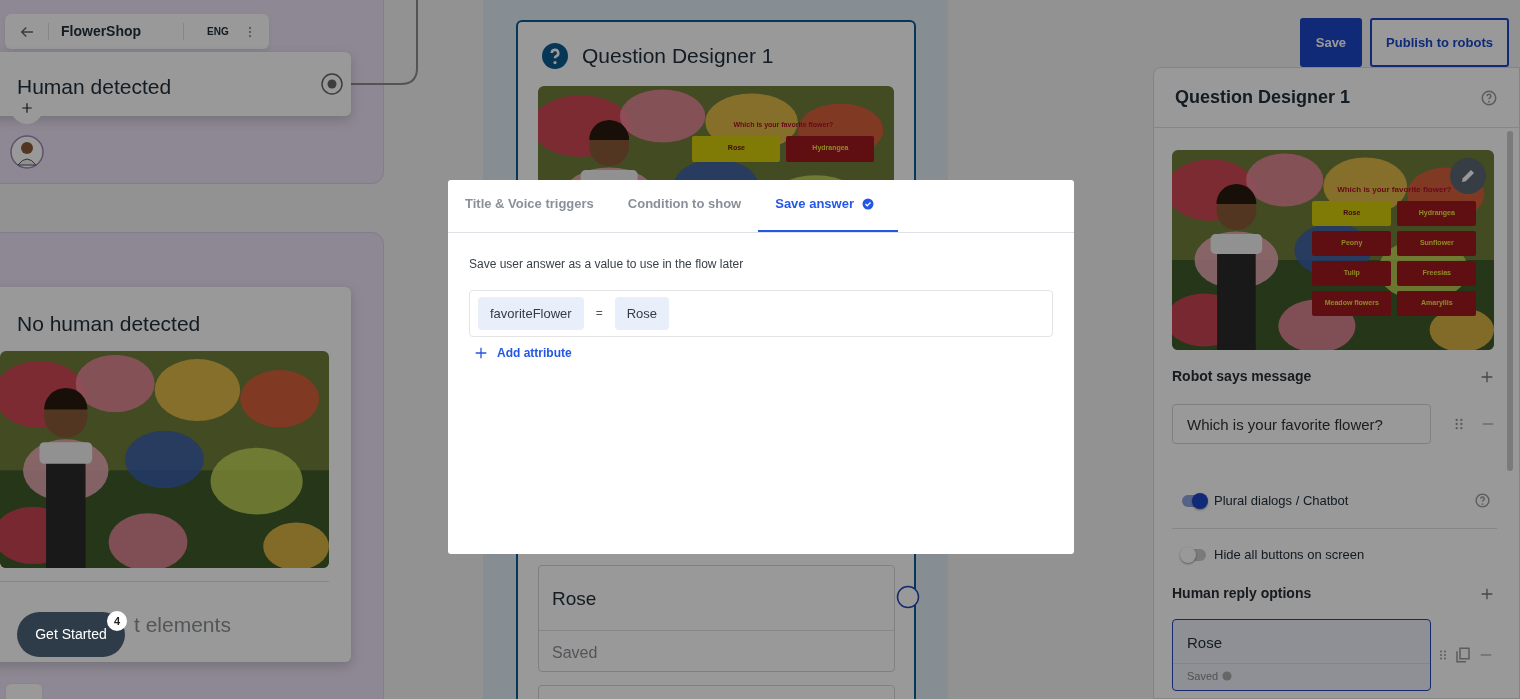 This screenshot has width=1520, height=699. I want to click on description-text: Save user answer as a value to use in the flow later, so click(607, 264).